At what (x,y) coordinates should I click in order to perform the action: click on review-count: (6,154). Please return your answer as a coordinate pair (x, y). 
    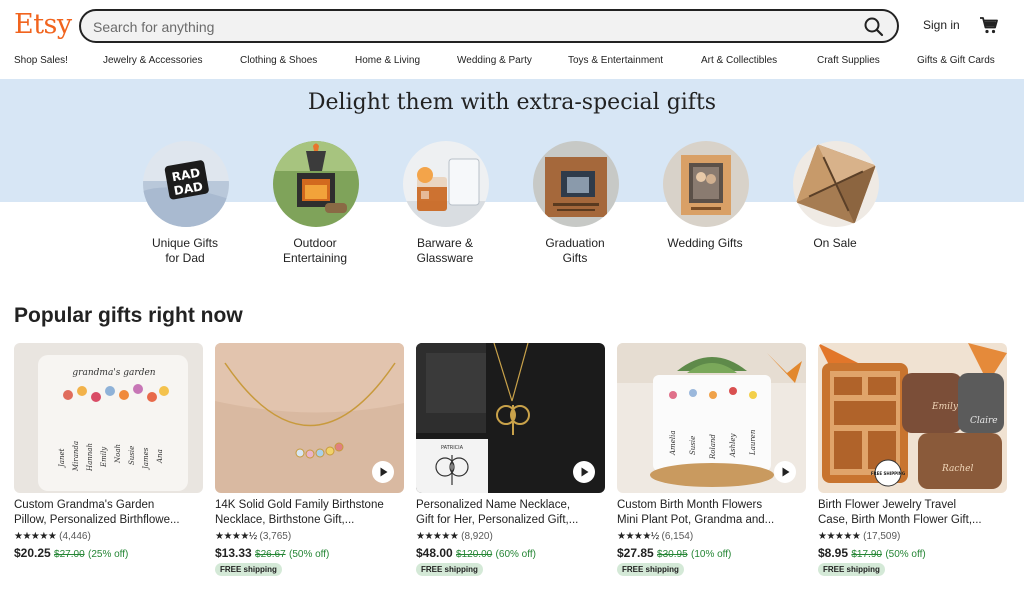
    Looking at the image, I should click on (677, 536).